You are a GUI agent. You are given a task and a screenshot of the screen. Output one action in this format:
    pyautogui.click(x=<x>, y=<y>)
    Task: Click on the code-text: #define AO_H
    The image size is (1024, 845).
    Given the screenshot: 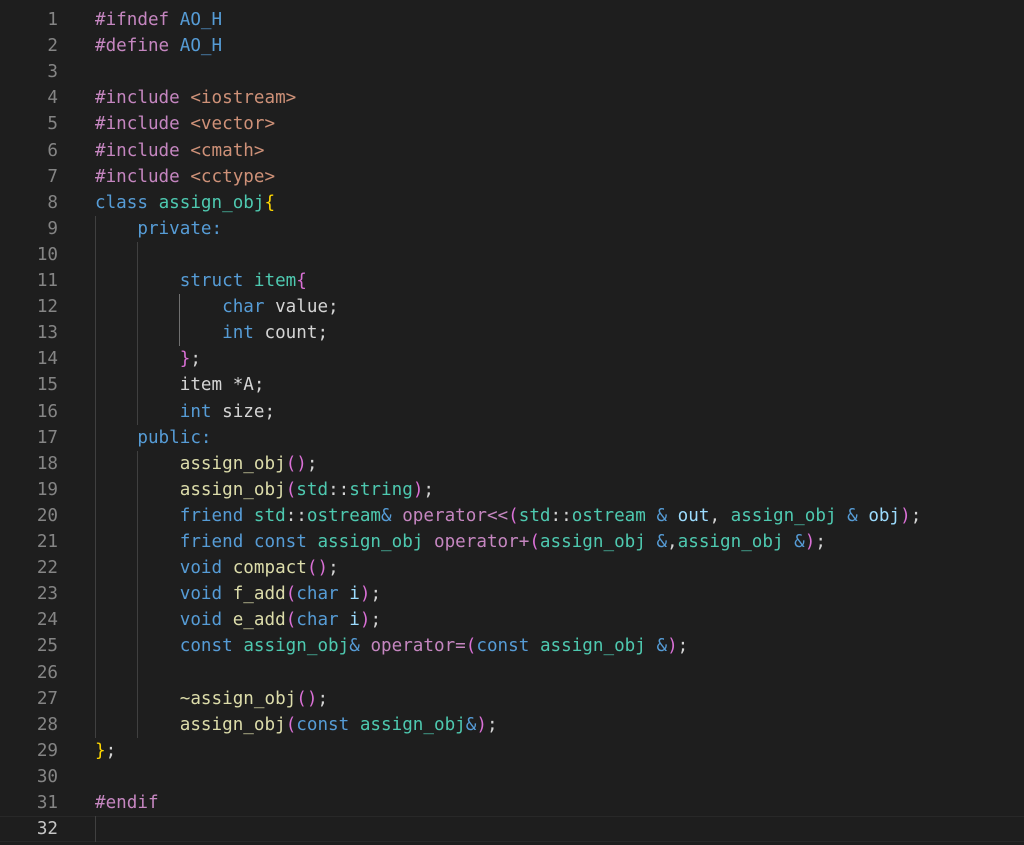 What is the action you would take?
    pyautogui.click(x=158, y=46)
    